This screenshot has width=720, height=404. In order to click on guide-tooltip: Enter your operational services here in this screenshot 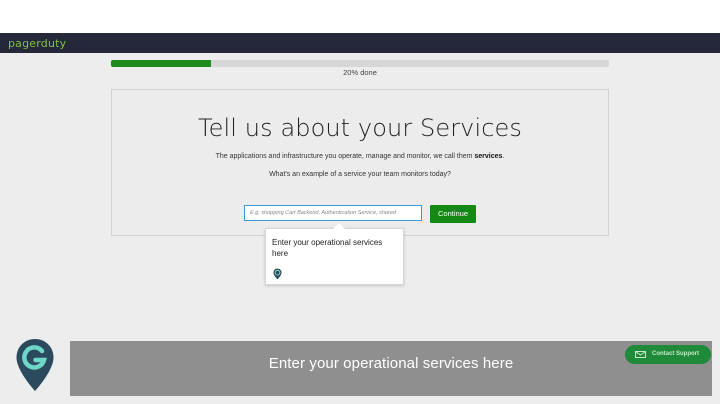, I will do `click(334, 254)`.